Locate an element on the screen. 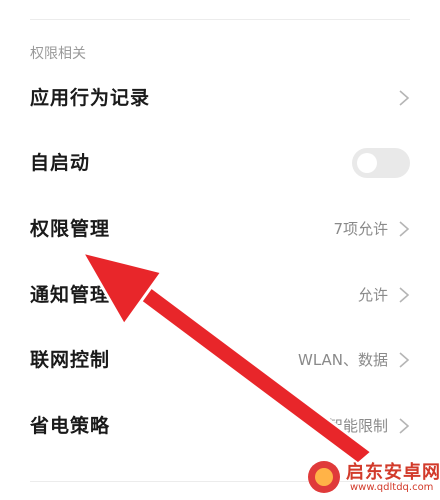 The image size is (440, 500). row-notification-management: 通知管理 允许 is located at coordinates (220, 295).